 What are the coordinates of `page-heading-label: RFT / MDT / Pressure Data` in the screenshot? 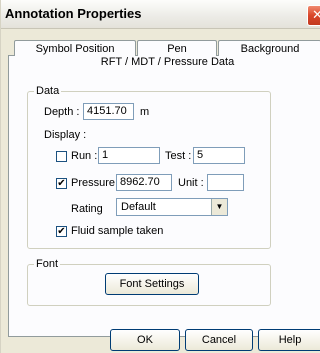 It's located at (167, 62).